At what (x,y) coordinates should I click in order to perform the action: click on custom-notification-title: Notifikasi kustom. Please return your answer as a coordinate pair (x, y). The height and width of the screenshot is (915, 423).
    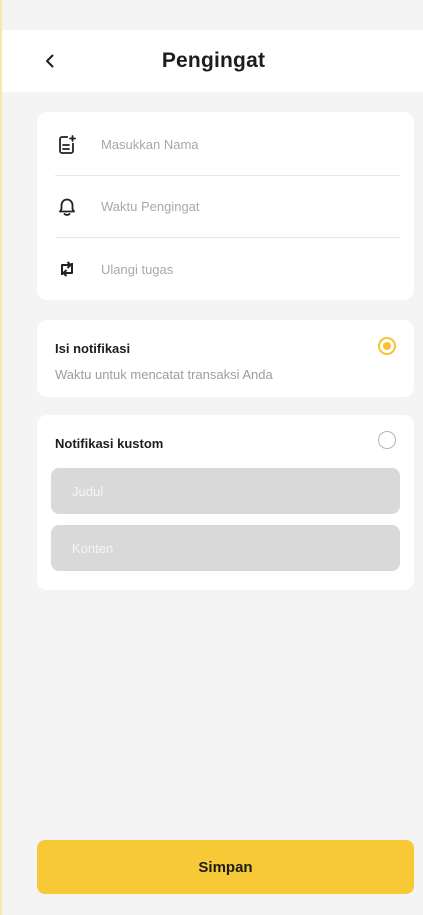
    Looking at the image, I should click on (109, 443).